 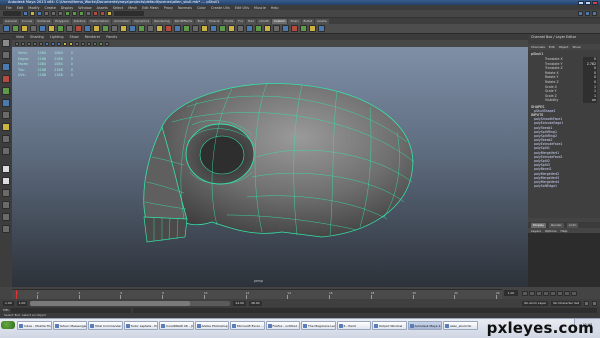 What do you see at coordinates (67, 8) in the screenshot?
I see `menu-display: Display` at bounding box center [67, 8].